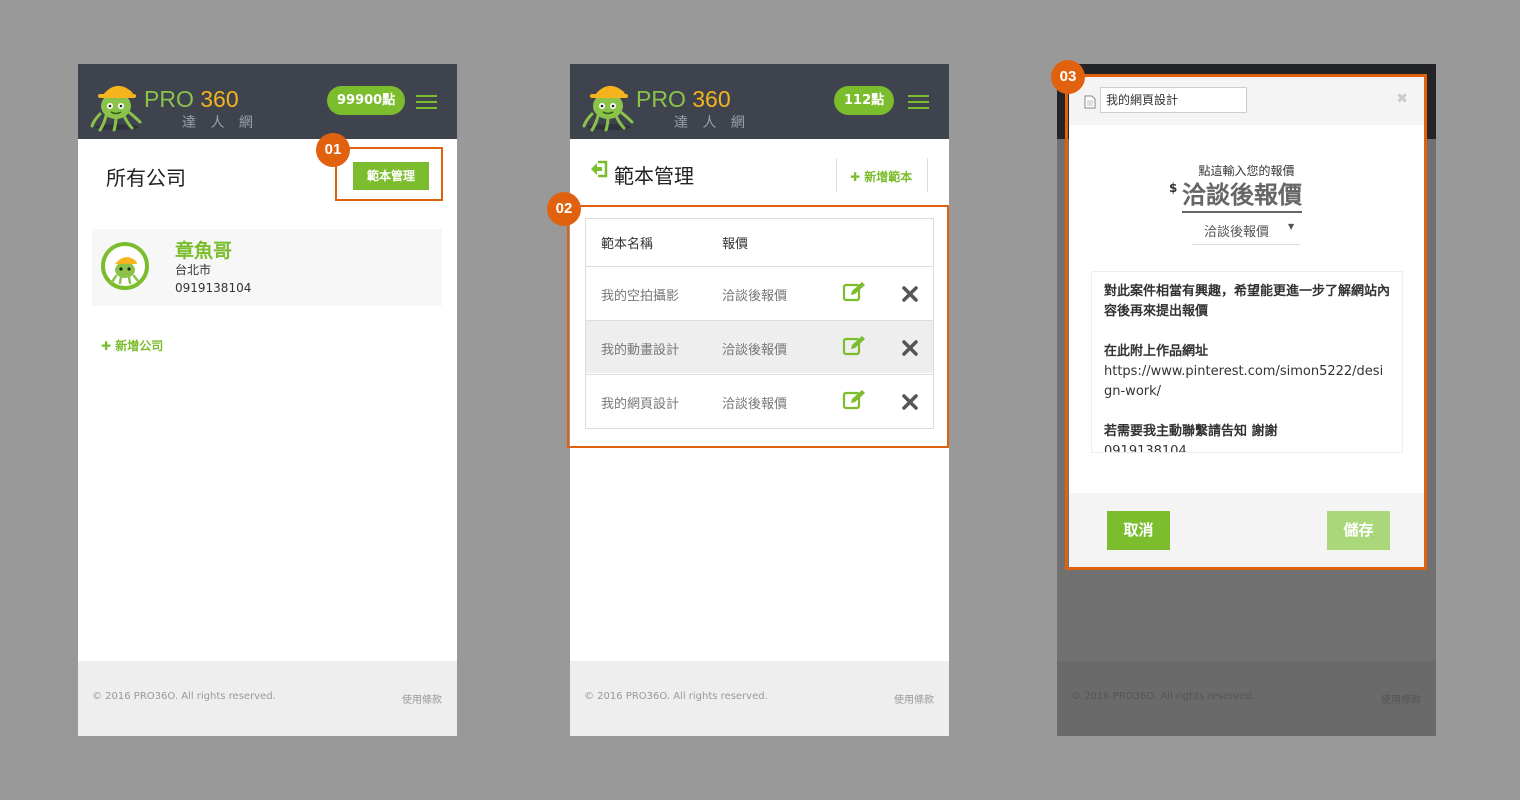  What do you see at coordinates (267, 101) in the screenshot?
I see `app-header: PRO 360 達 人 網 99900點` at bounding box center [267, 101].